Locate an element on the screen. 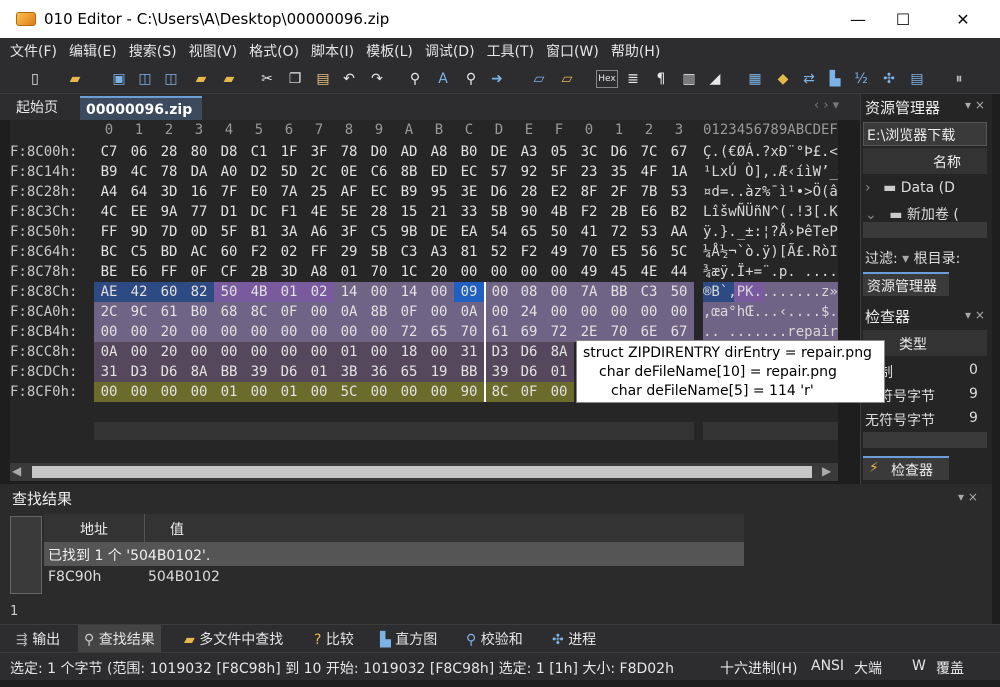  status-overwrite: 覆盖 is located at coordinates (950, 668).